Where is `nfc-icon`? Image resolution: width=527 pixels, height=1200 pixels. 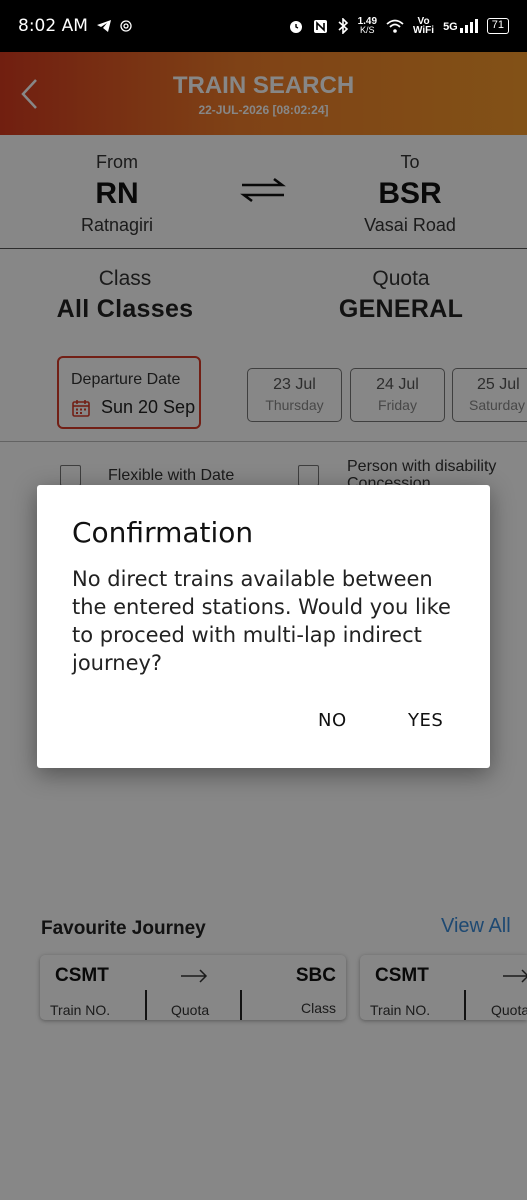
nfc-icon is located at coordinates (320, 26).